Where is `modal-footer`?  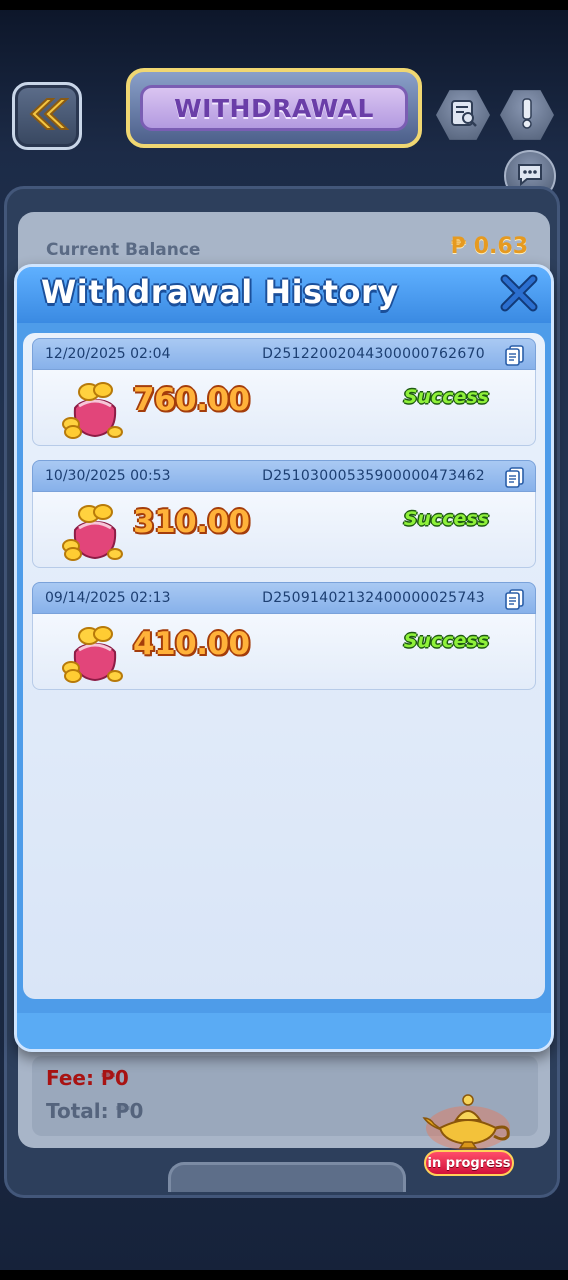
modal-footer is located at coordinates (284, 1031).